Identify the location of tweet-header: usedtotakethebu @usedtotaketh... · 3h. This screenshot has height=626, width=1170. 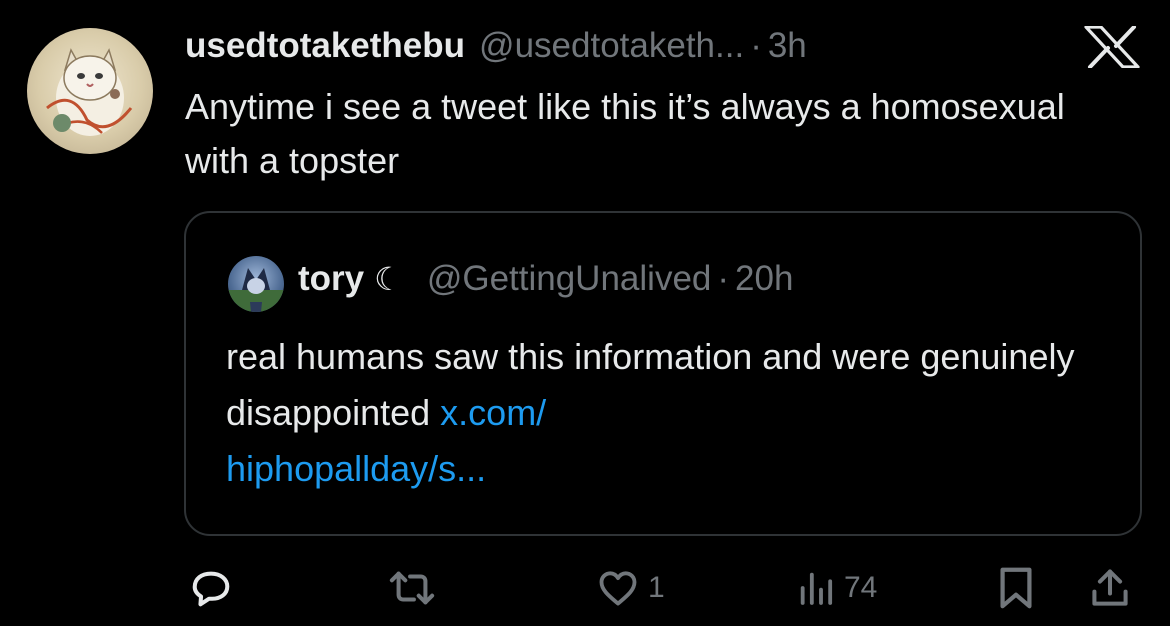
(496, 47).